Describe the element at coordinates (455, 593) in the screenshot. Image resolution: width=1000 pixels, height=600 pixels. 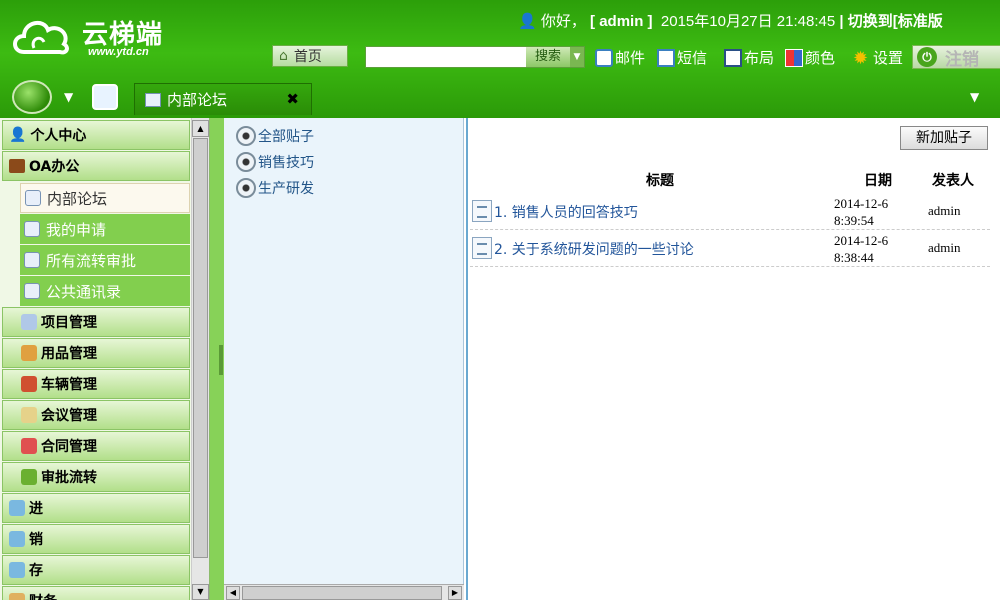
I see `scroll-right-icon: ▶` at that location.